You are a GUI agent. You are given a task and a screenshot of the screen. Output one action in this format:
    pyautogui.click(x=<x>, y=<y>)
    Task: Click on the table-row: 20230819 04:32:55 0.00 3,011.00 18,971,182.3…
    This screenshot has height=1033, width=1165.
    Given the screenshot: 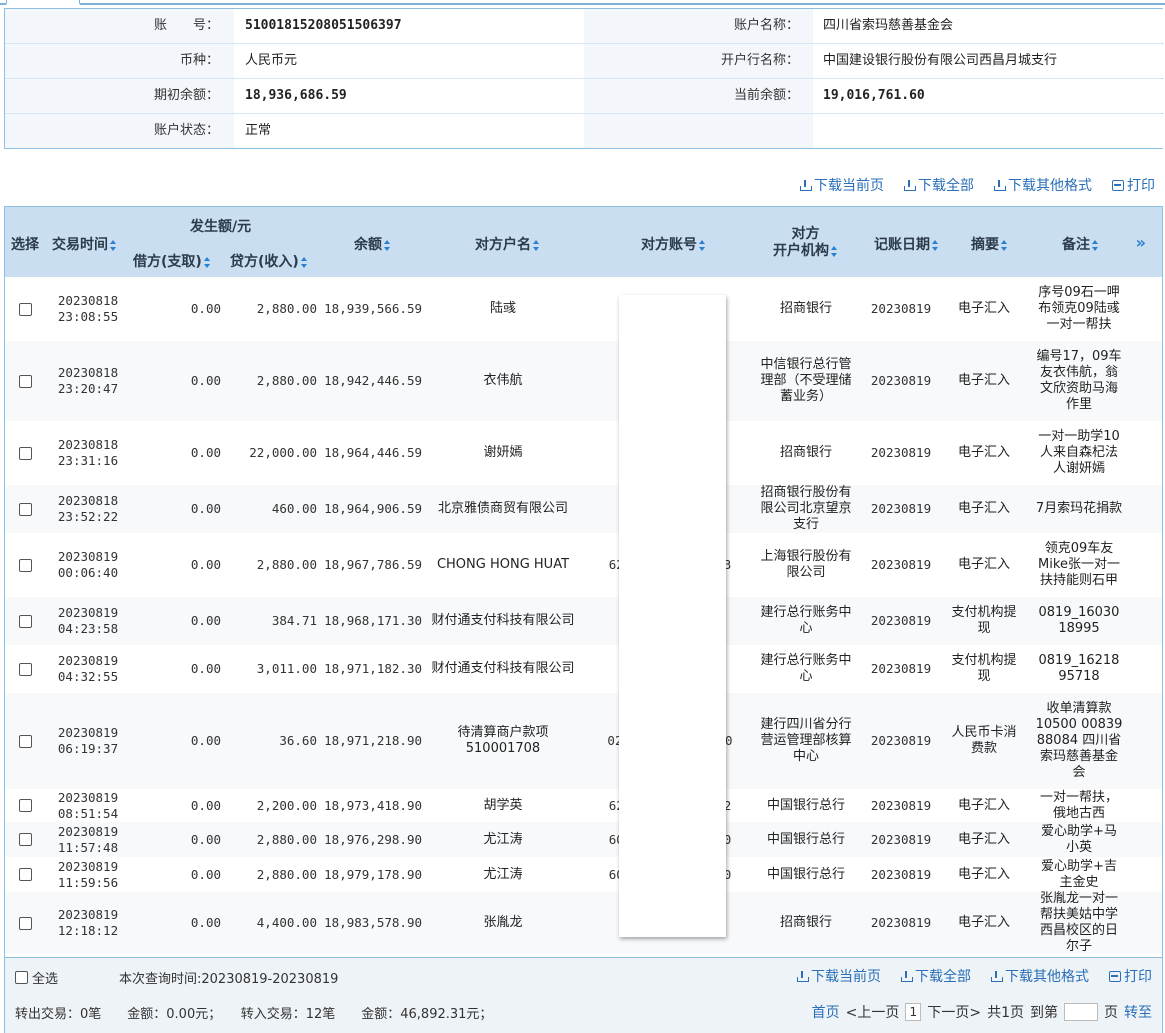 What is the action you would take?
    pyautogui.click(x=583, y=669)
    